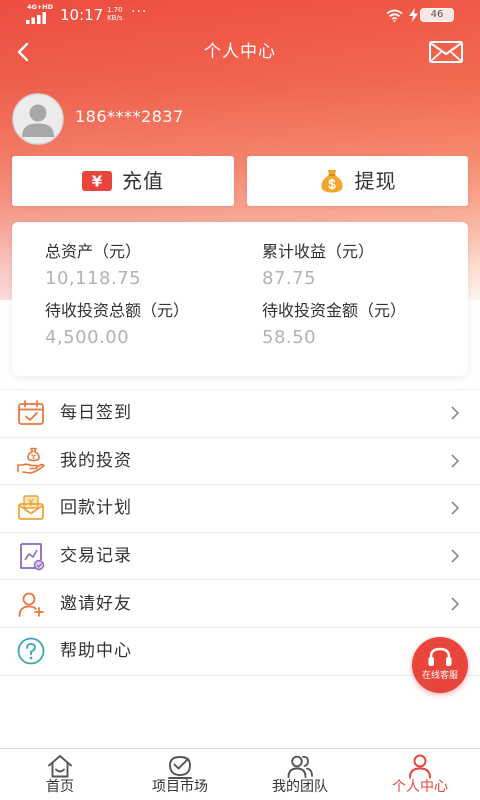 This screenshot has width=480, height=800. I want to click on withdraw-button: 提现, so click(357, 181).